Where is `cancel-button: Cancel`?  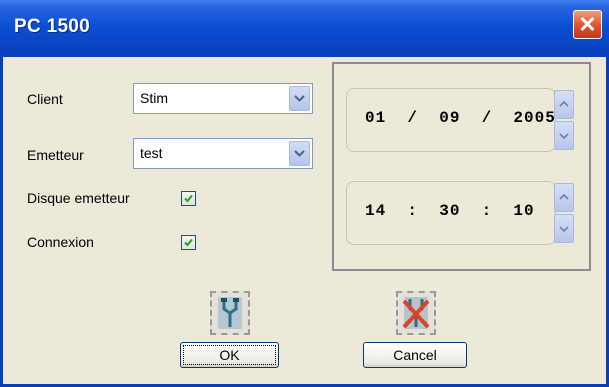 cancel-button: Cancel is located at coordinates (415, 355).